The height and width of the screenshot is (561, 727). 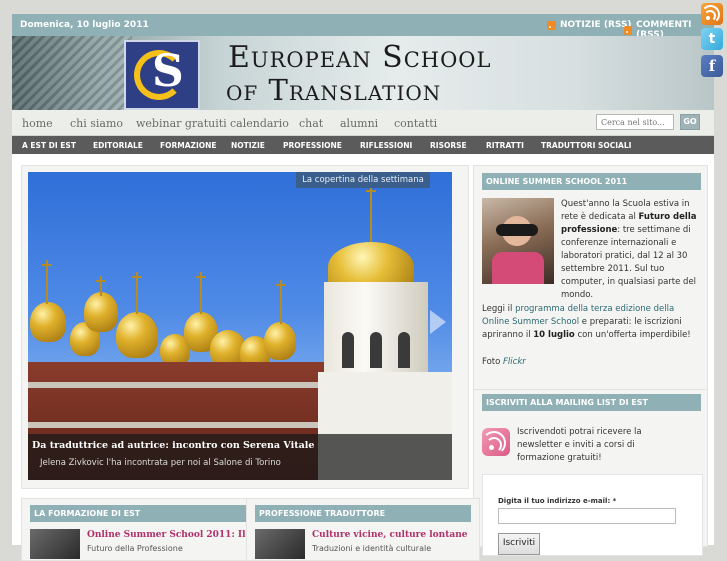 I want to click on article-title: Online Summer School 2011: Il, so click(x=166, y=535).